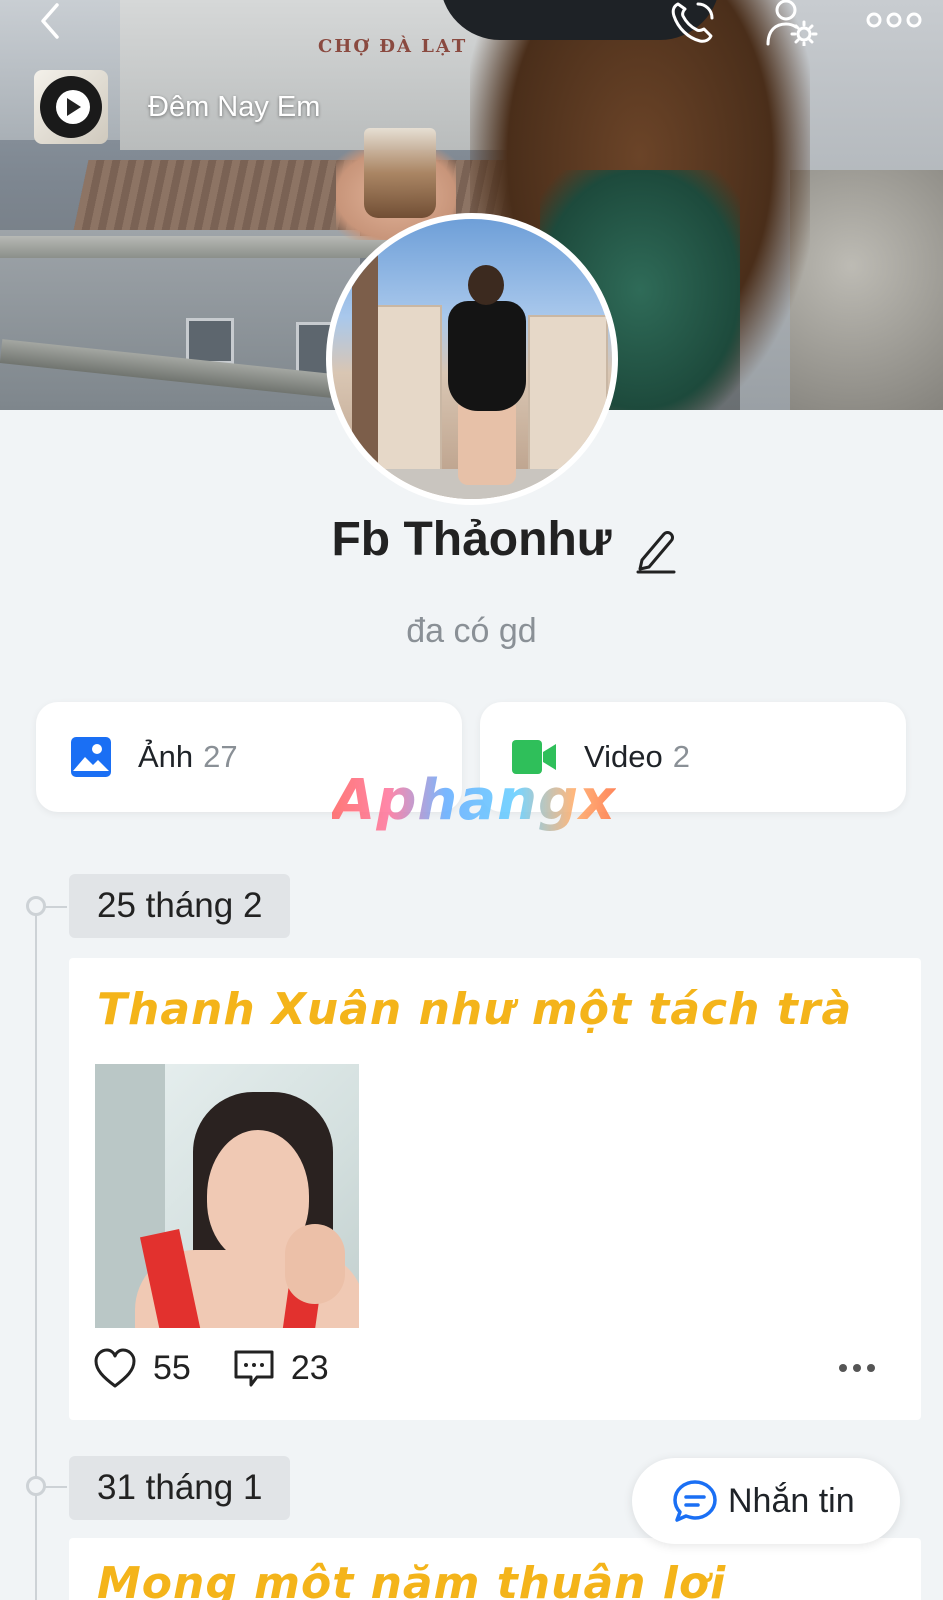 Image resolution: width=943 pixels, height=1600 pixels. I want to click on profile-name: Fb Thảonhư, so click(471, 539).